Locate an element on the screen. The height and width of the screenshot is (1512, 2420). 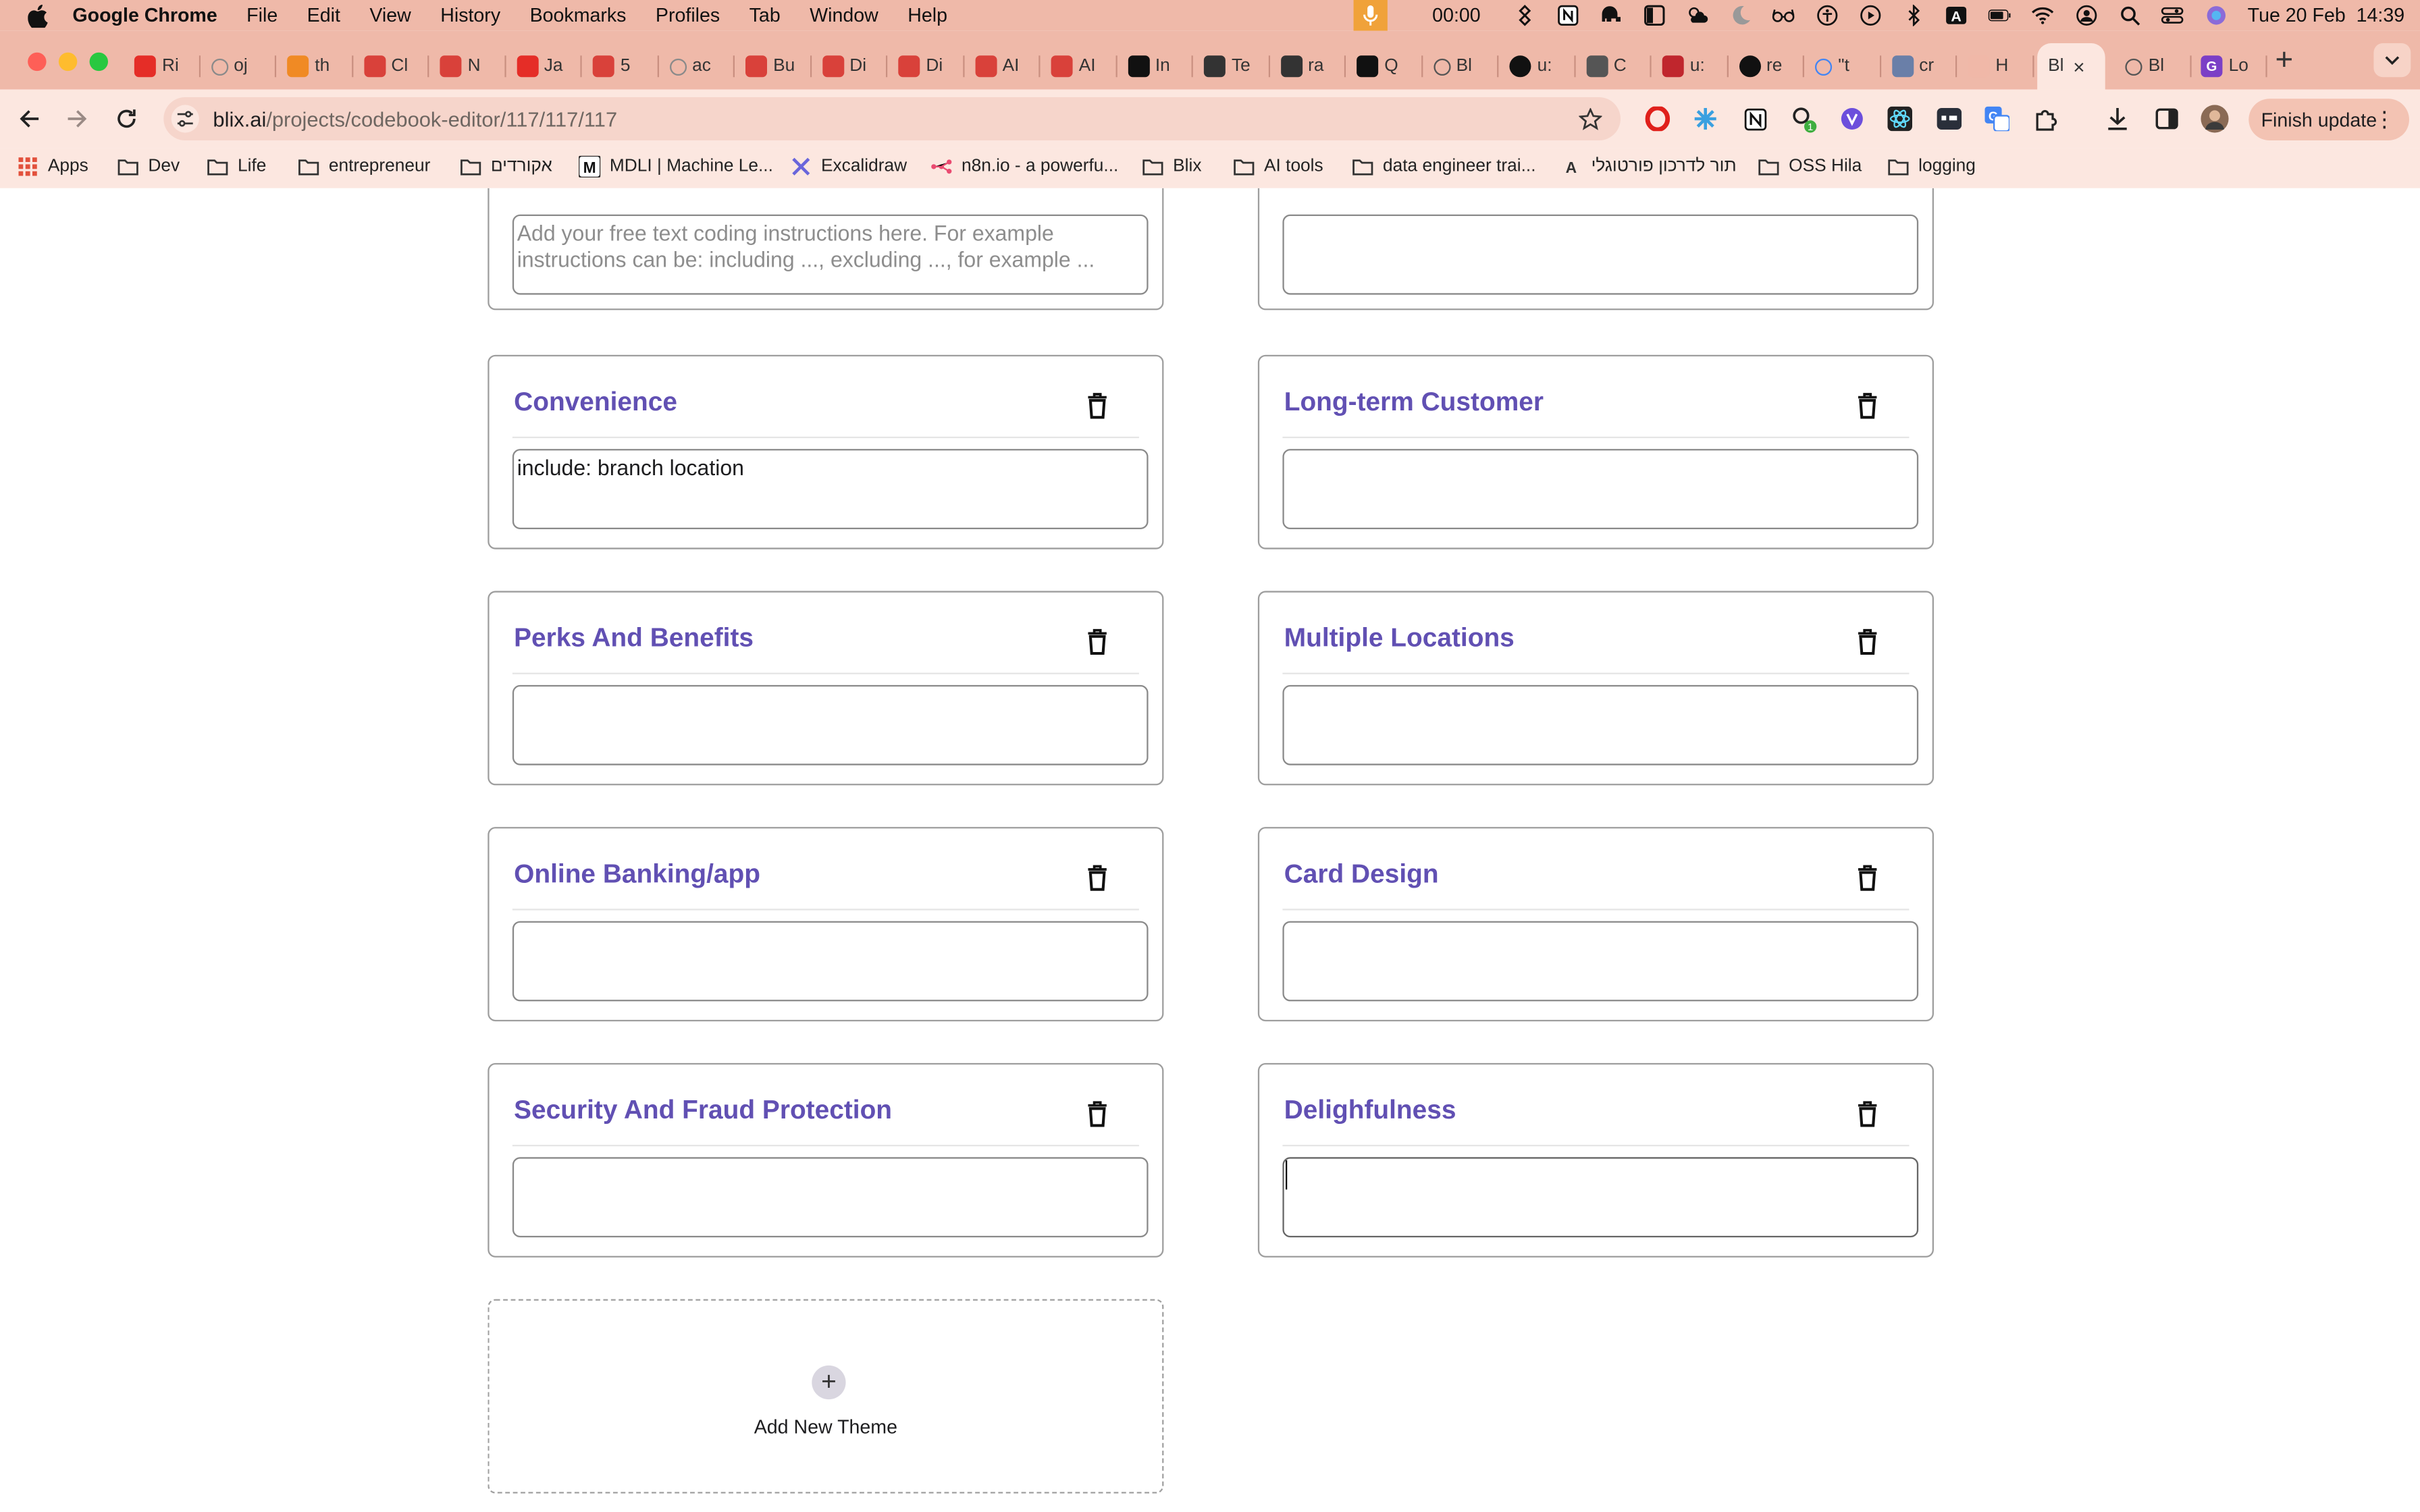
tab-23: cr is located at coordinates (1918, 66).